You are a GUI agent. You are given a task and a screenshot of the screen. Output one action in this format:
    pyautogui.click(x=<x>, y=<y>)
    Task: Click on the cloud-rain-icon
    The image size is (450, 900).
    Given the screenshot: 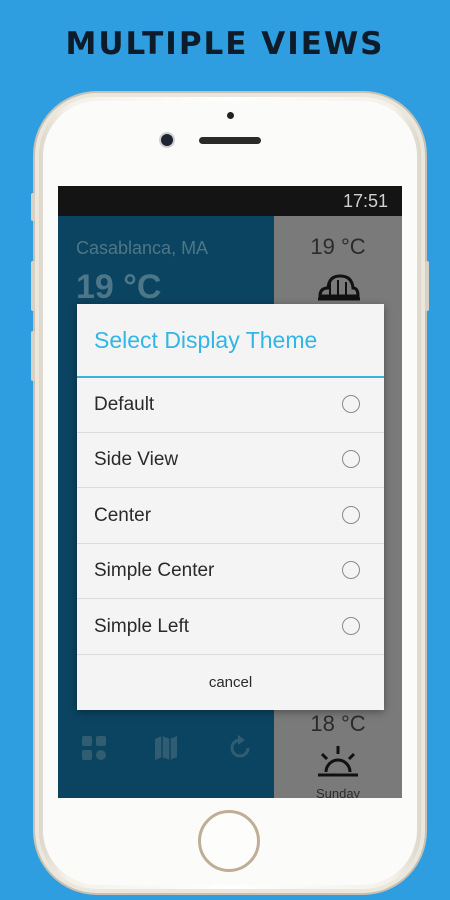 What is the action you would take?
    pyautogui.click(x=339, y=287)
    